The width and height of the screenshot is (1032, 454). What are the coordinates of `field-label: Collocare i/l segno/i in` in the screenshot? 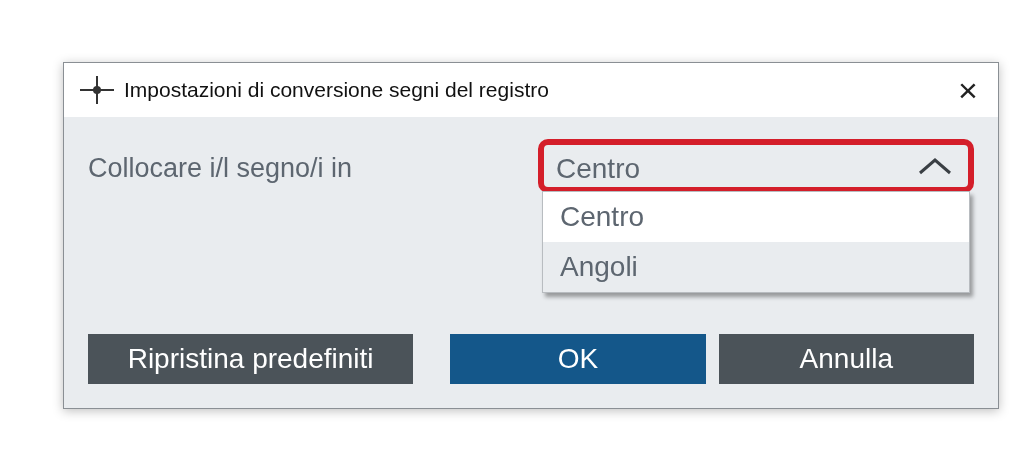 It's located at (220, 168).